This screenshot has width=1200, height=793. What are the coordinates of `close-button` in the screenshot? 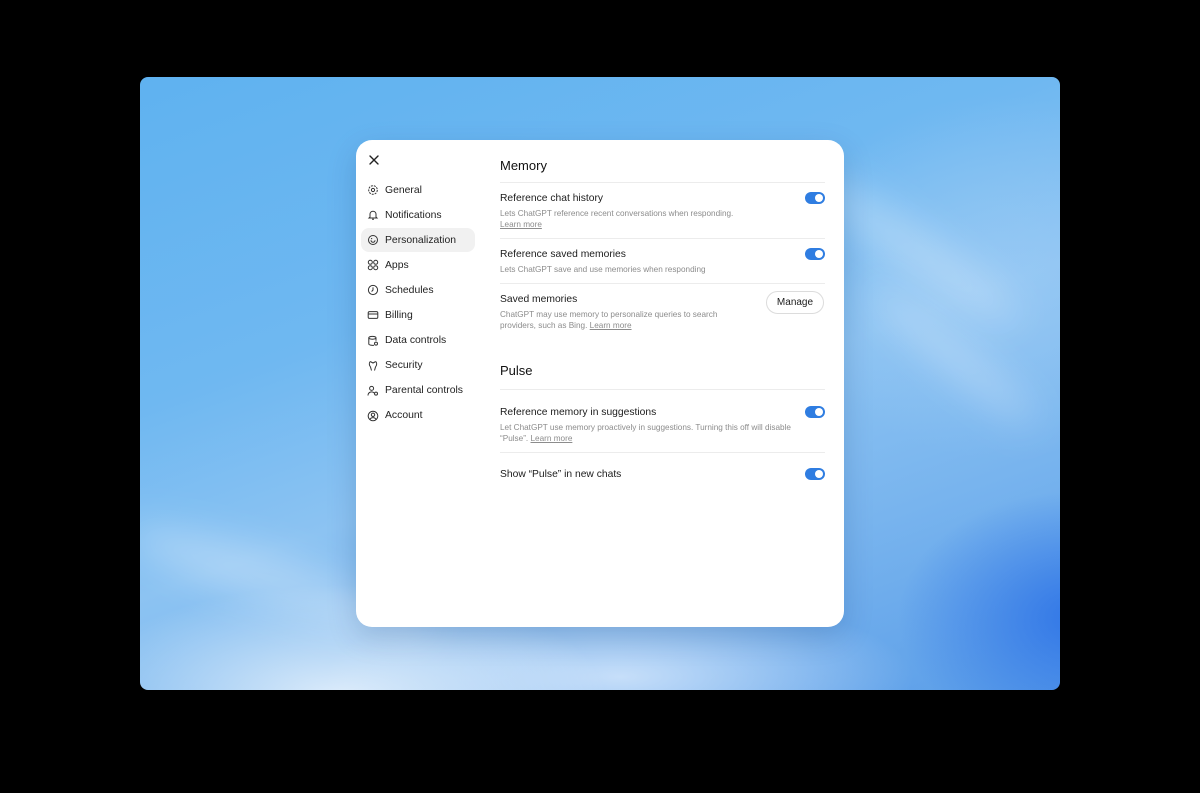 It's located at (374, 160).